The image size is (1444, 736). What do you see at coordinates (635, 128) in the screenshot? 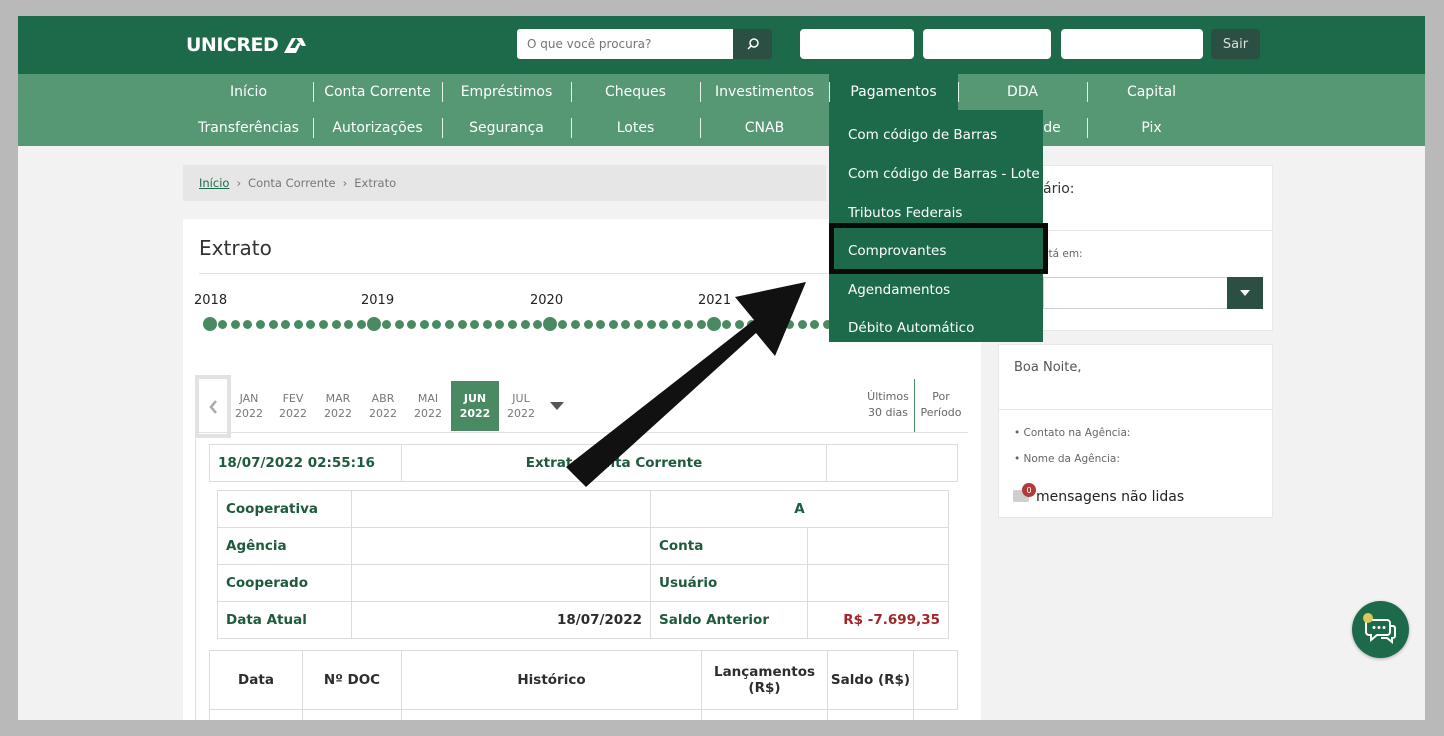
I see `nav-lotes: Lotes` at bounding box center [635, 128].